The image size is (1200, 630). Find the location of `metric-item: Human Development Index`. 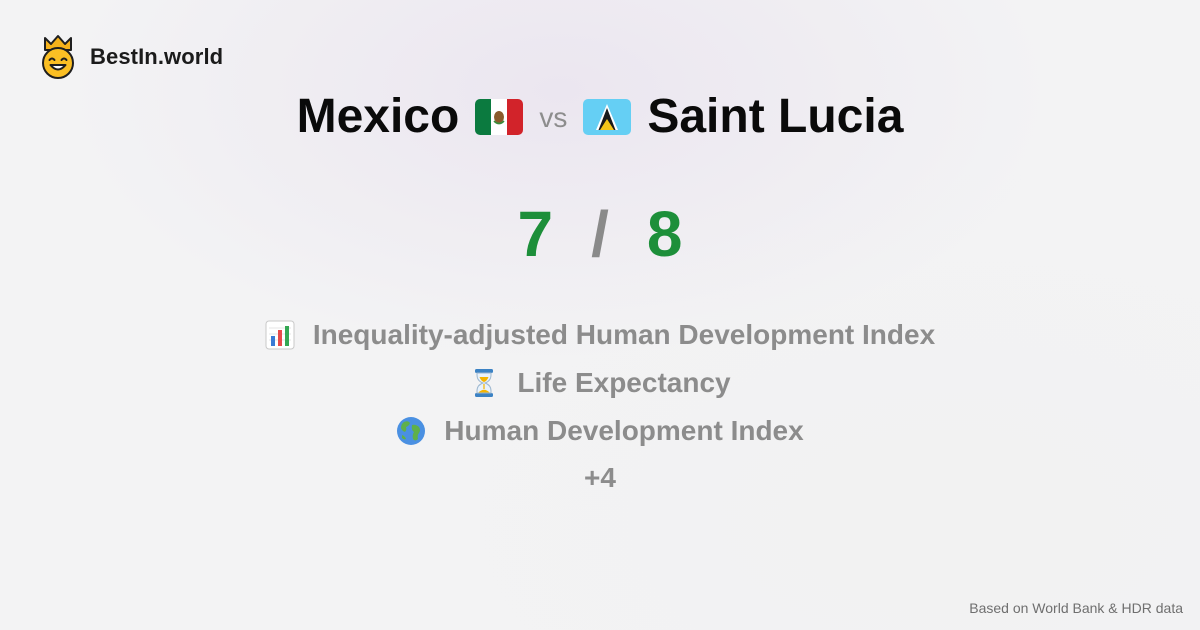

metric-item: Human Development Index is located at coordinates (600, 431).